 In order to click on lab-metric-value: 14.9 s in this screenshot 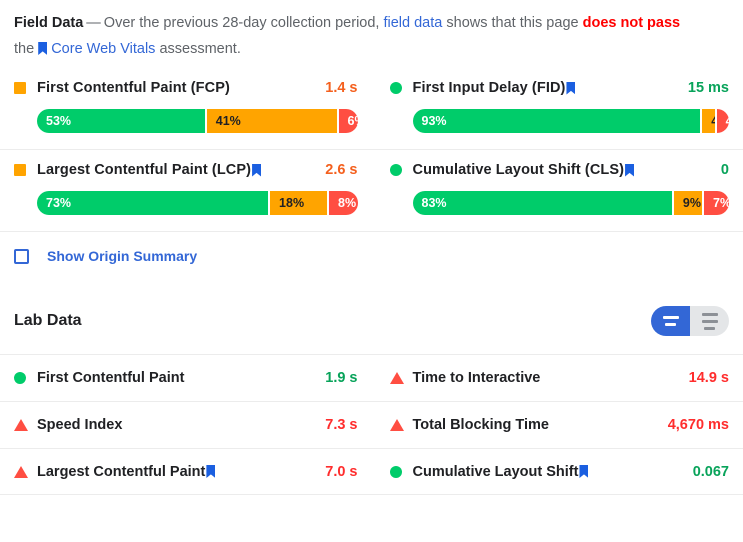, I will do `click(708, 378)`.